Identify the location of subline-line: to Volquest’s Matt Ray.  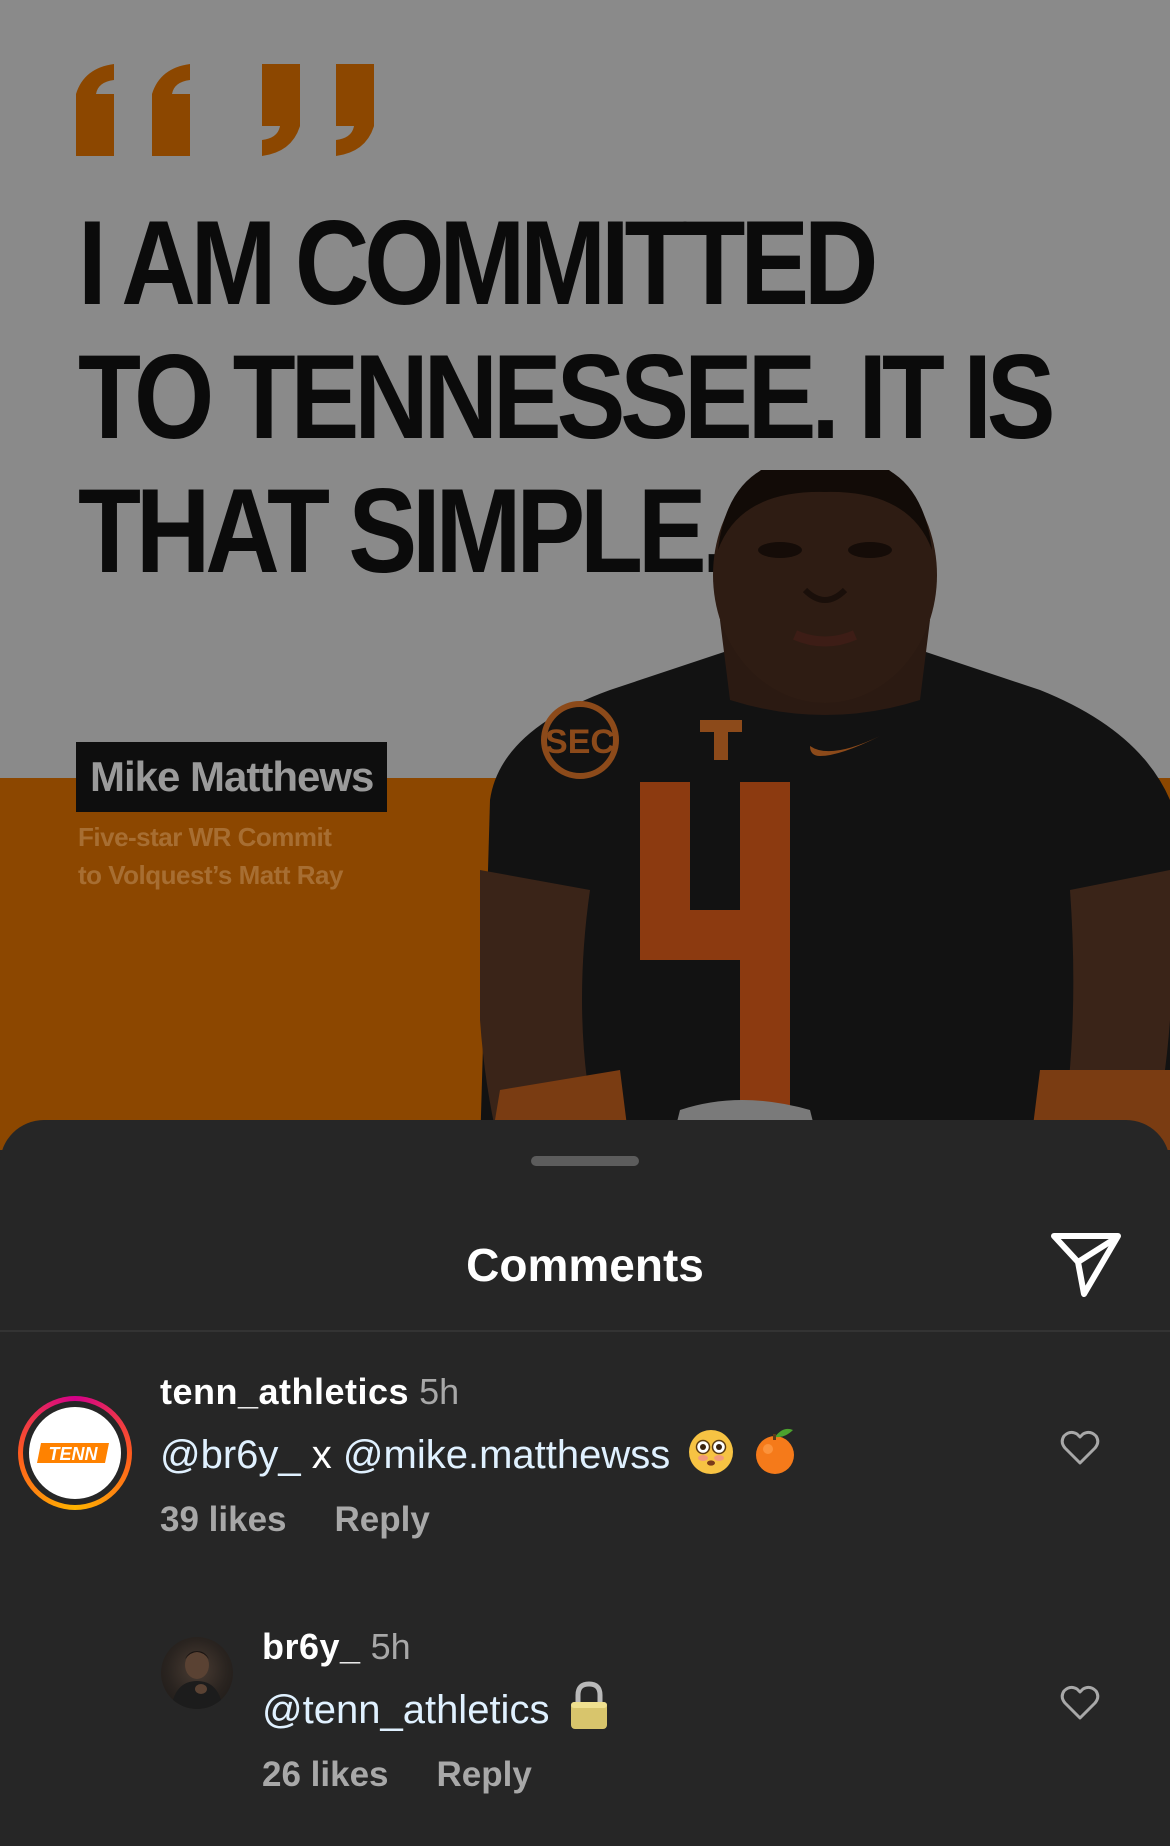
(210, 875).